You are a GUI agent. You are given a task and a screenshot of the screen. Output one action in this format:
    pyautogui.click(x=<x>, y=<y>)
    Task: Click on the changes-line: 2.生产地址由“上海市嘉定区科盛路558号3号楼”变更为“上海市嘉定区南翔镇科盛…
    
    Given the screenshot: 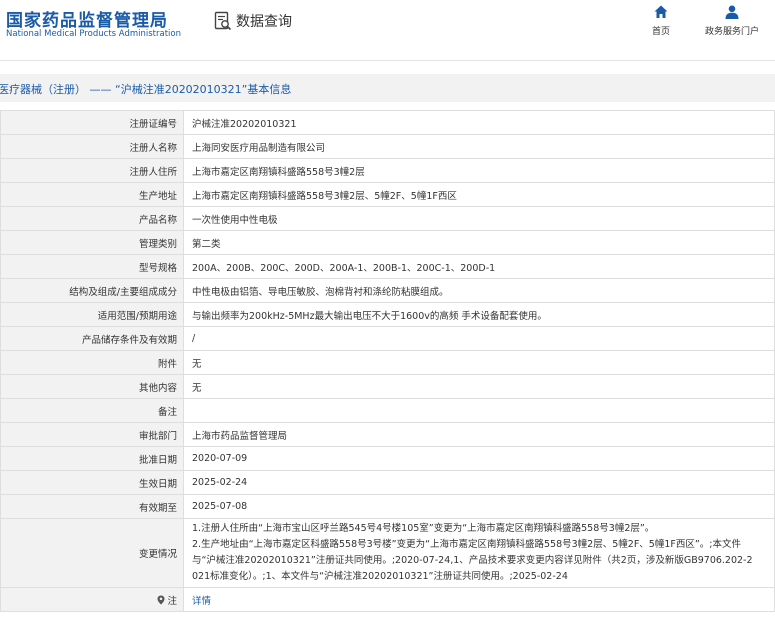 What is the action you would take?
    pyautogui.click(x=466, y=544)
    